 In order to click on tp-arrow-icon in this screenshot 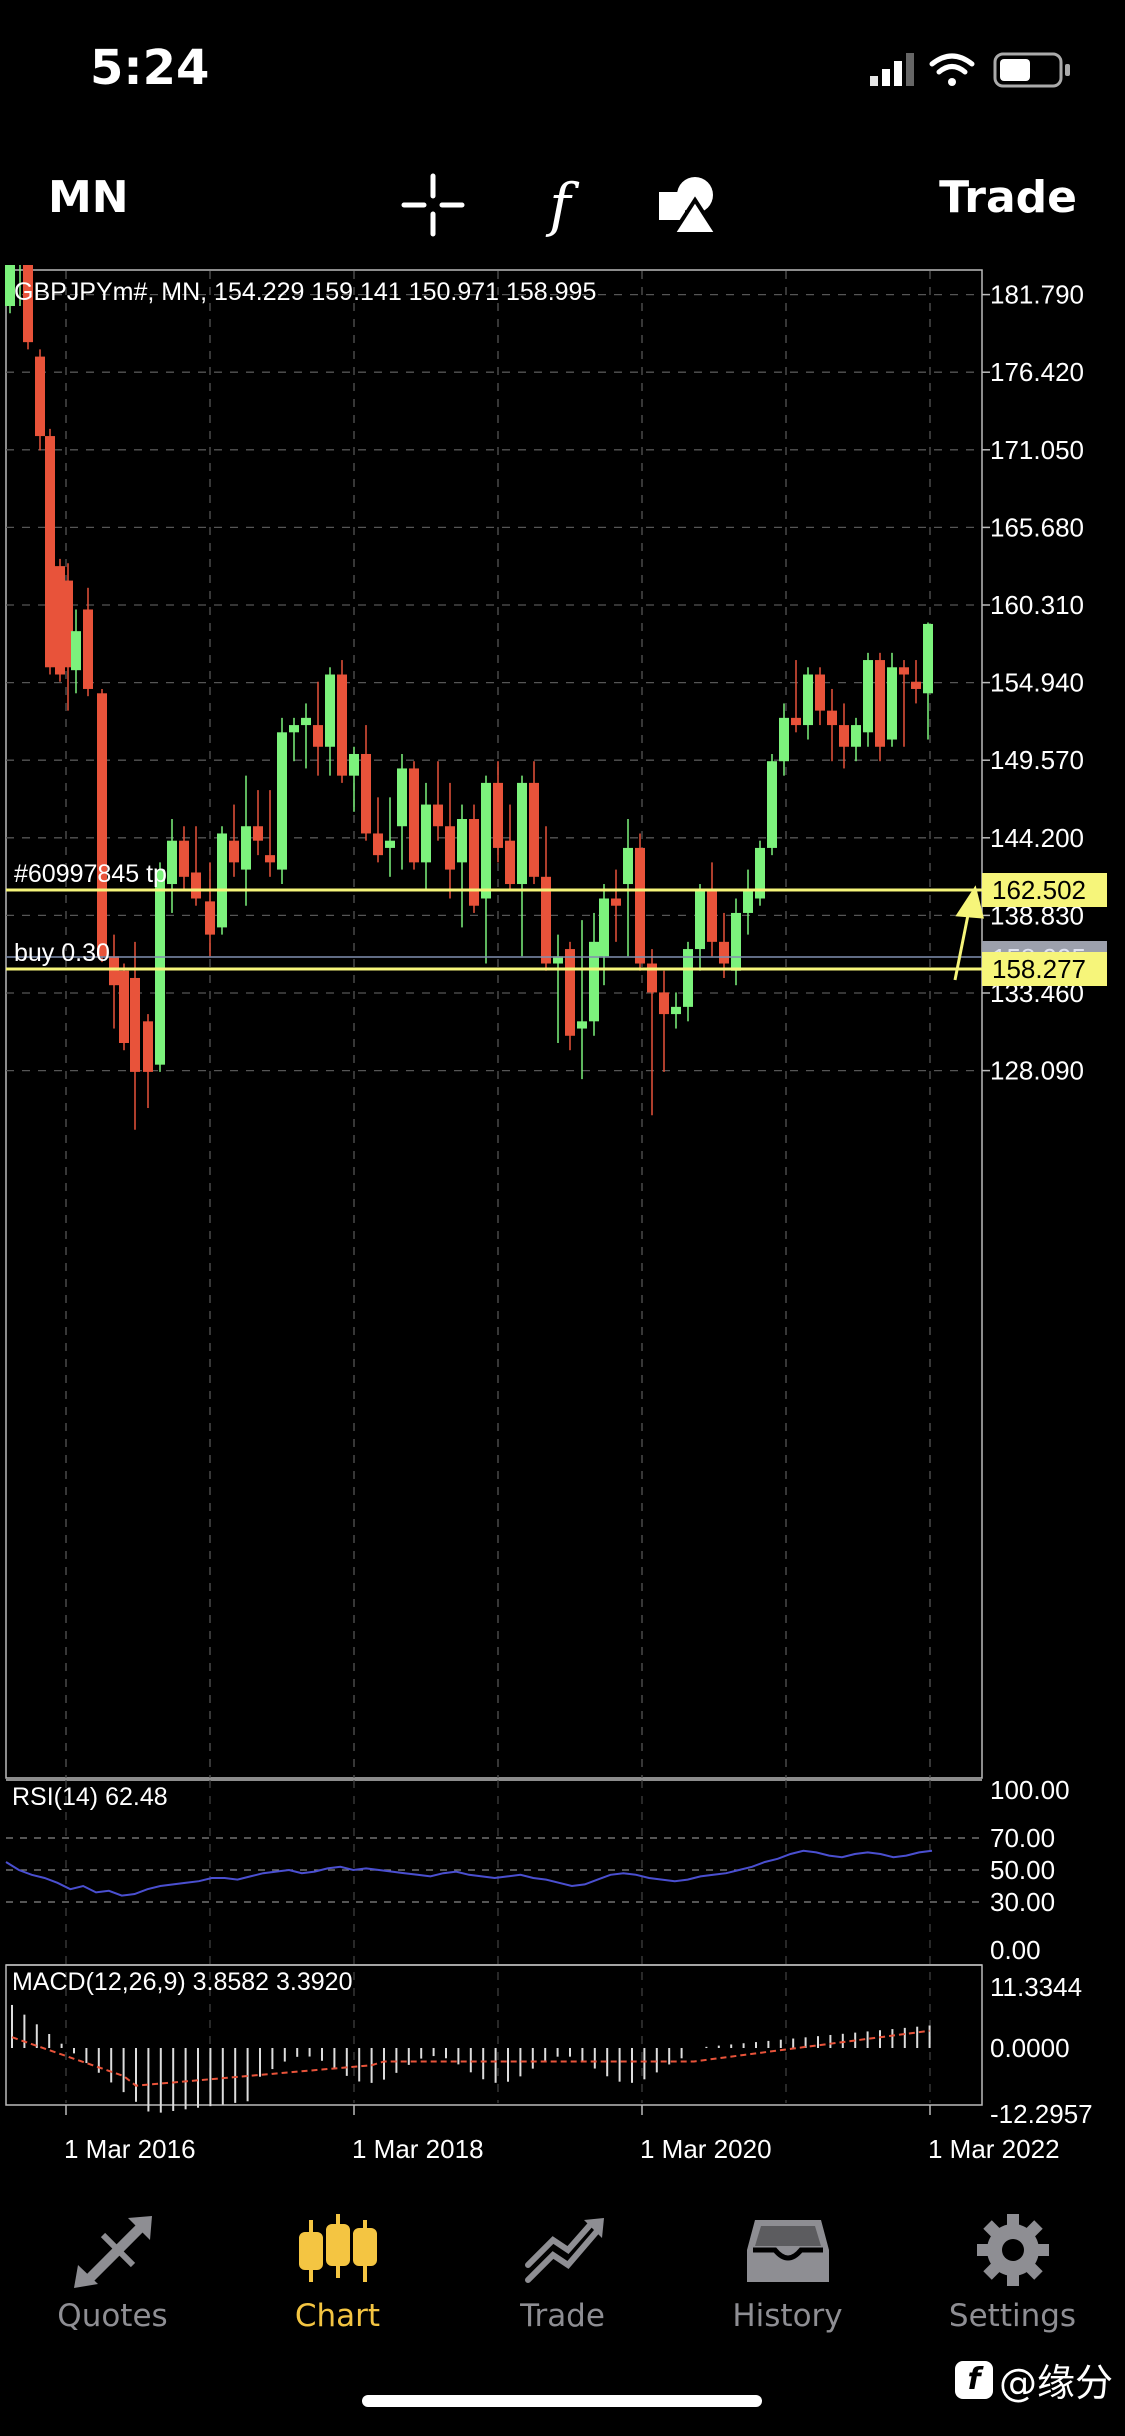, I will do `click(968, 933)`.